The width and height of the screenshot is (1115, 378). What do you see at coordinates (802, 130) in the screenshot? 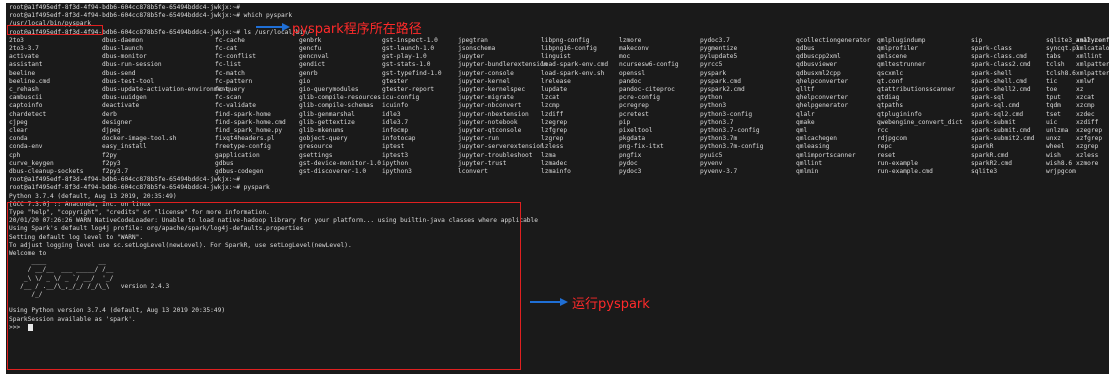
I see `ls-entry: qml` at bounding box center [802, 130].